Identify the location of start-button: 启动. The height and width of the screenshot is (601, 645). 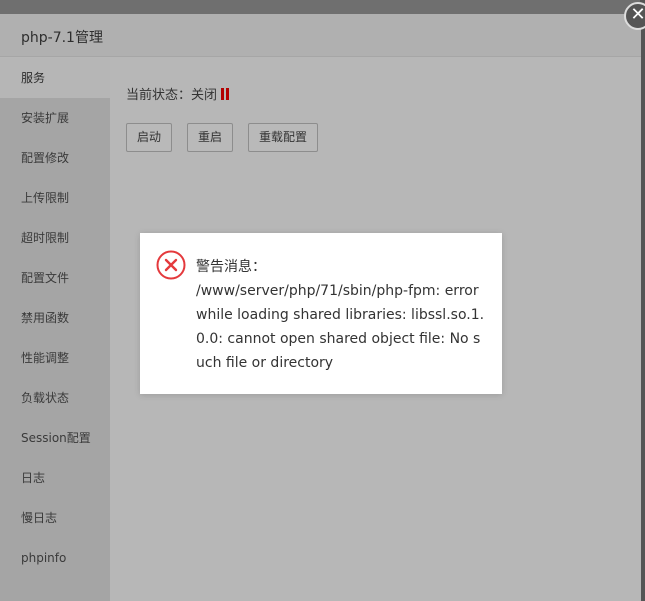
(149, 137).